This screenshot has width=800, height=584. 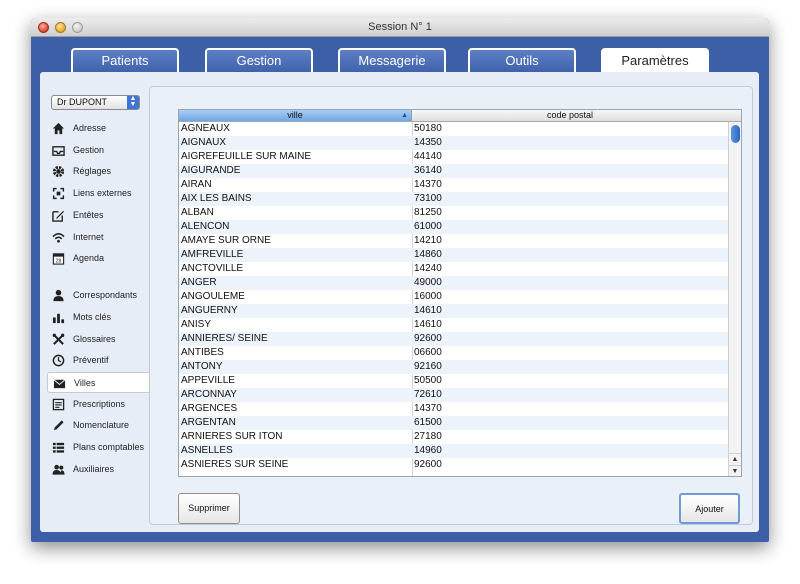 I want to click on cell-code-postal: 73100, so click(x=428, y=198).